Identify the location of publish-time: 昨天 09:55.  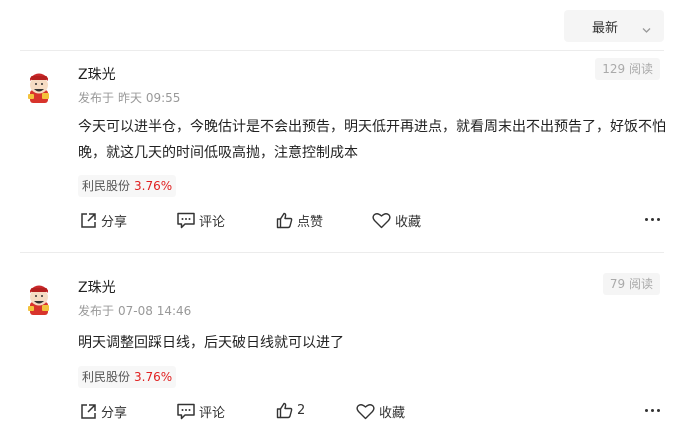
(149, 98).